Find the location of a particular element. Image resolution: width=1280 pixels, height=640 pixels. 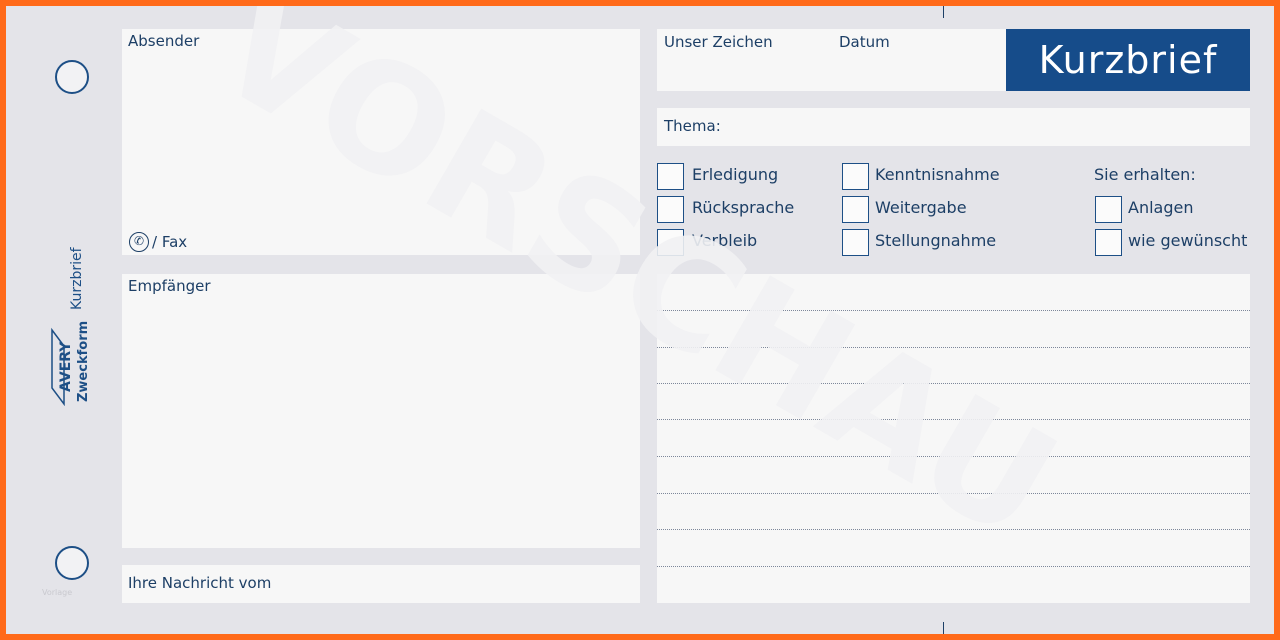

fold-mark-top is located at coordinates (943, 12).